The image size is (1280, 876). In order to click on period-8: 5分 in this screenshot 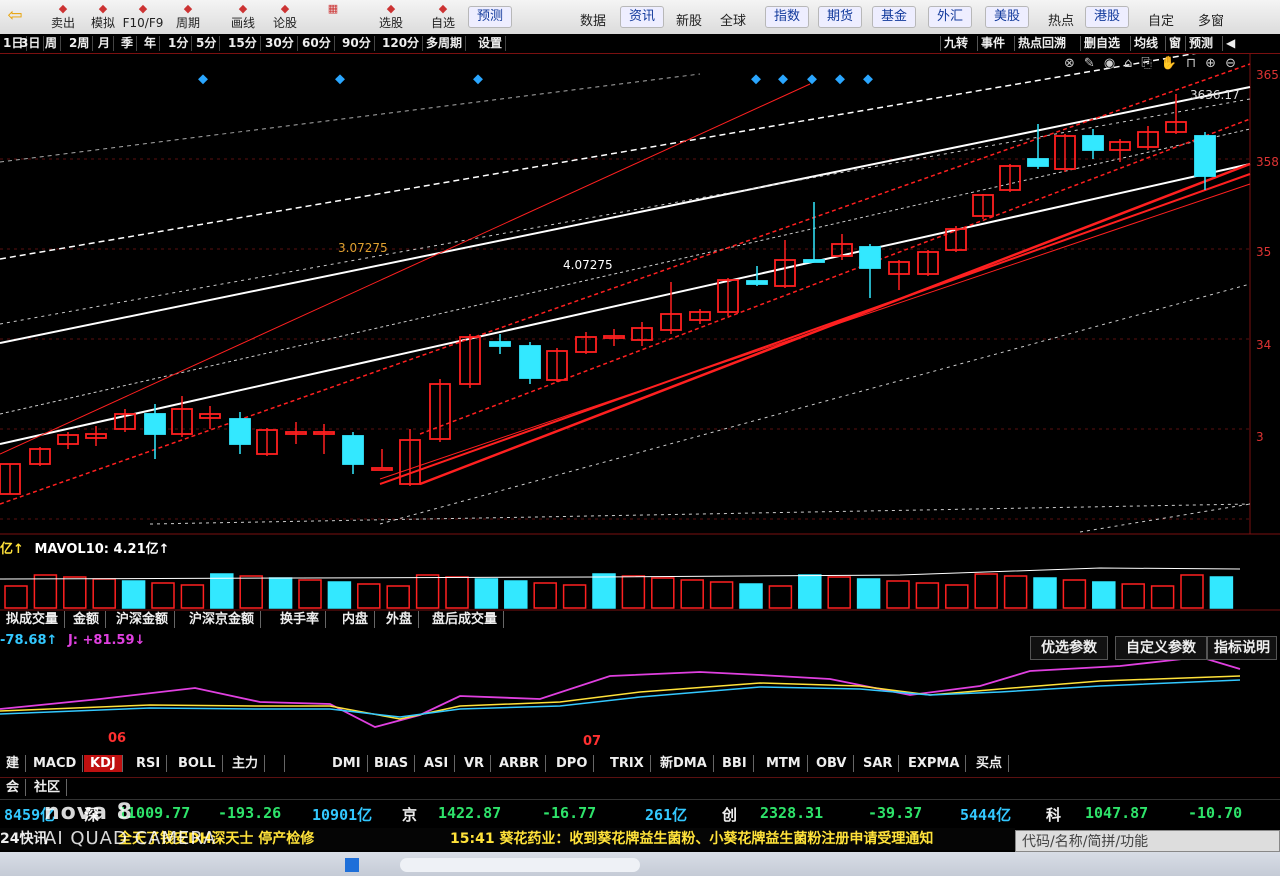, I will do `click(207, 43)`.